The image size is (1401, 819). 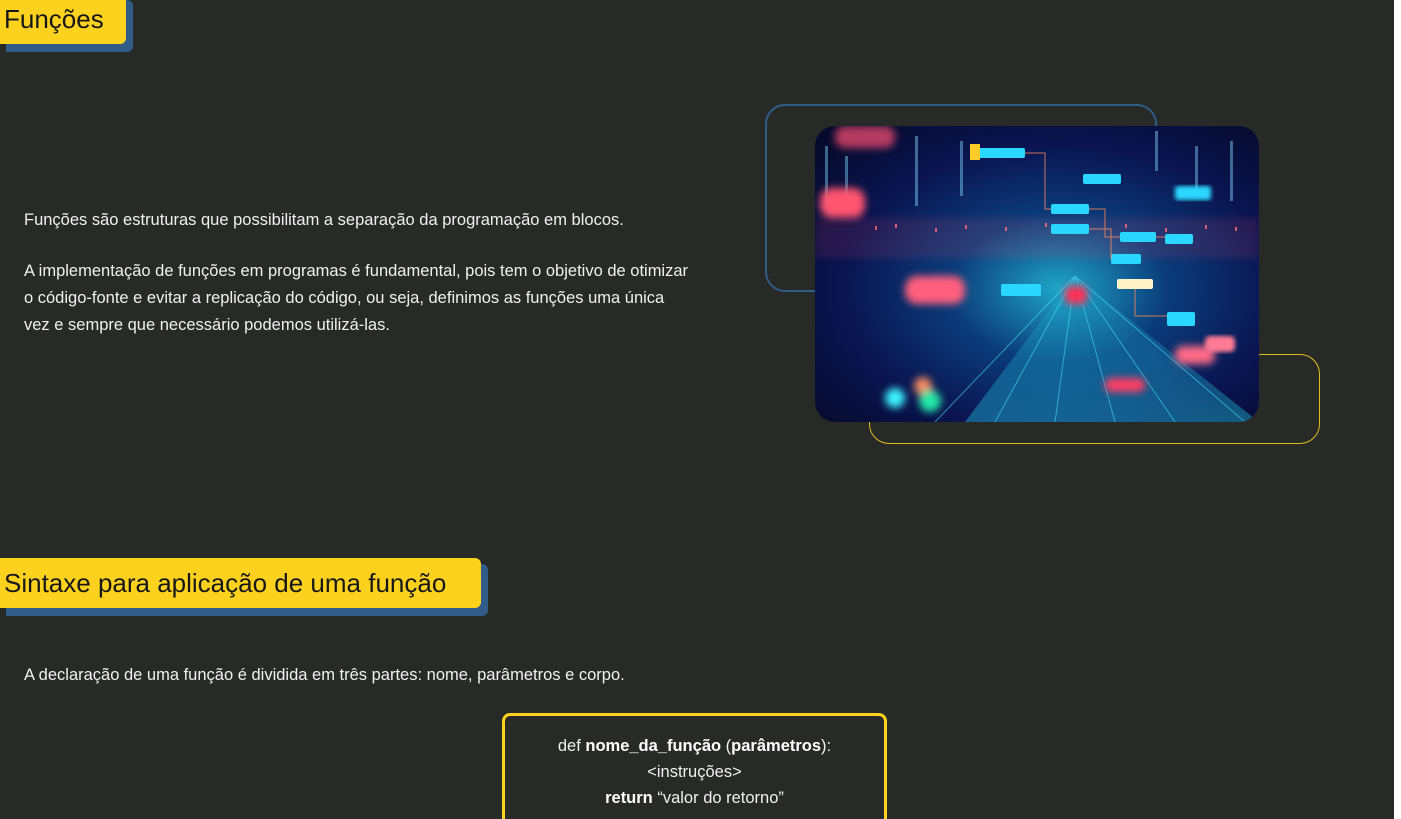 I want to click on open-paren: (, so click(x=726, y=746).